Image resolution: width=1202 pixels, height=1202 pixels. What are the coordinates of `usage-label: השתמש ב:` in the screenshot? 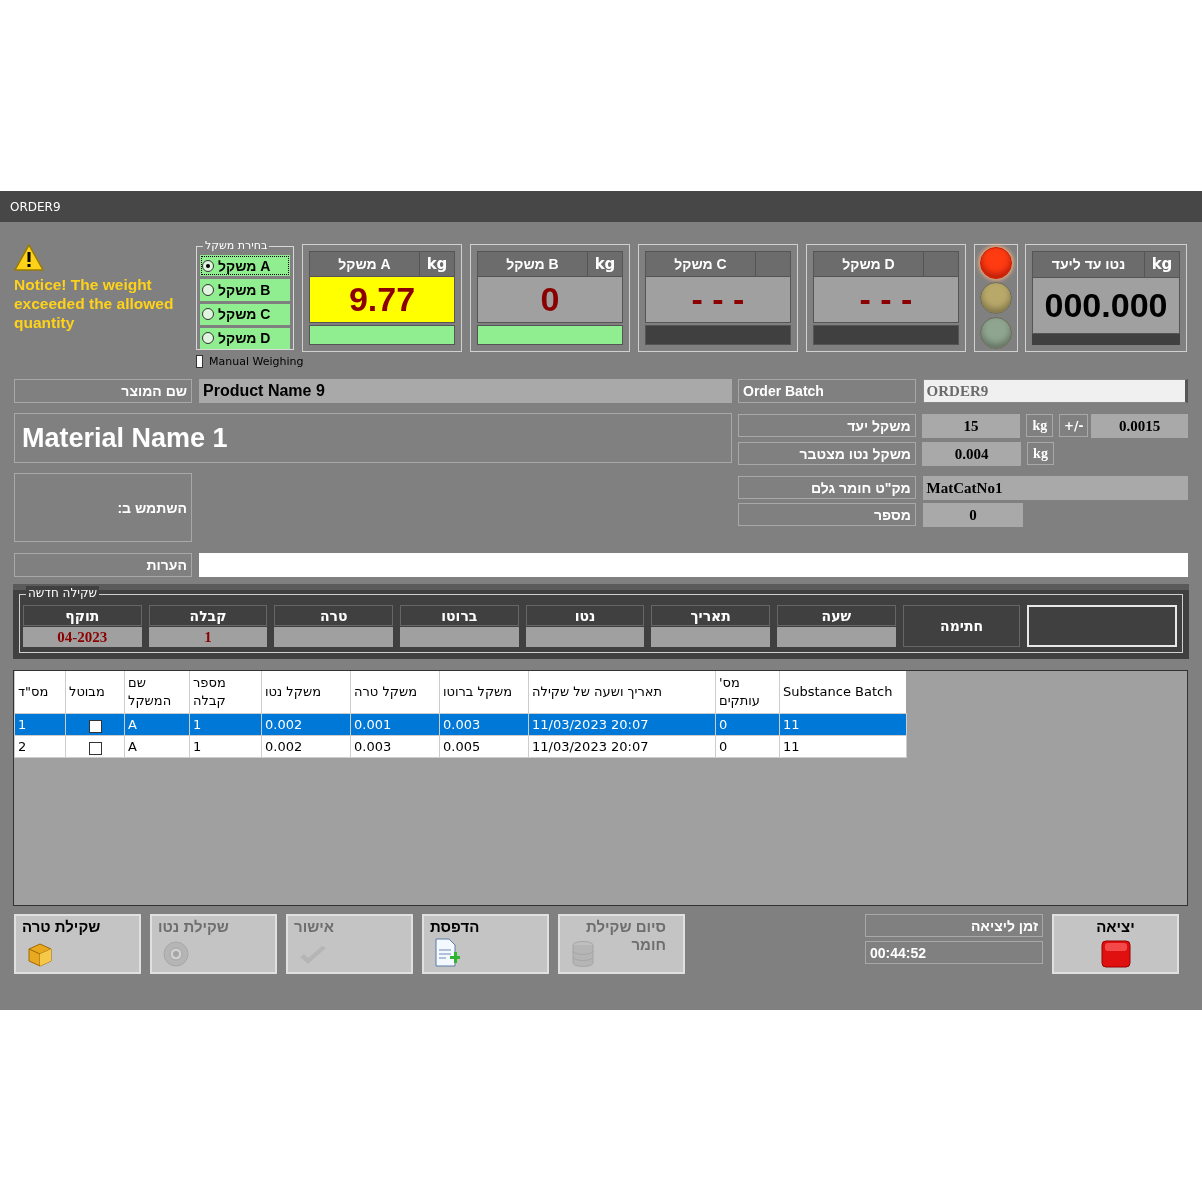 It's located at (103, 507).